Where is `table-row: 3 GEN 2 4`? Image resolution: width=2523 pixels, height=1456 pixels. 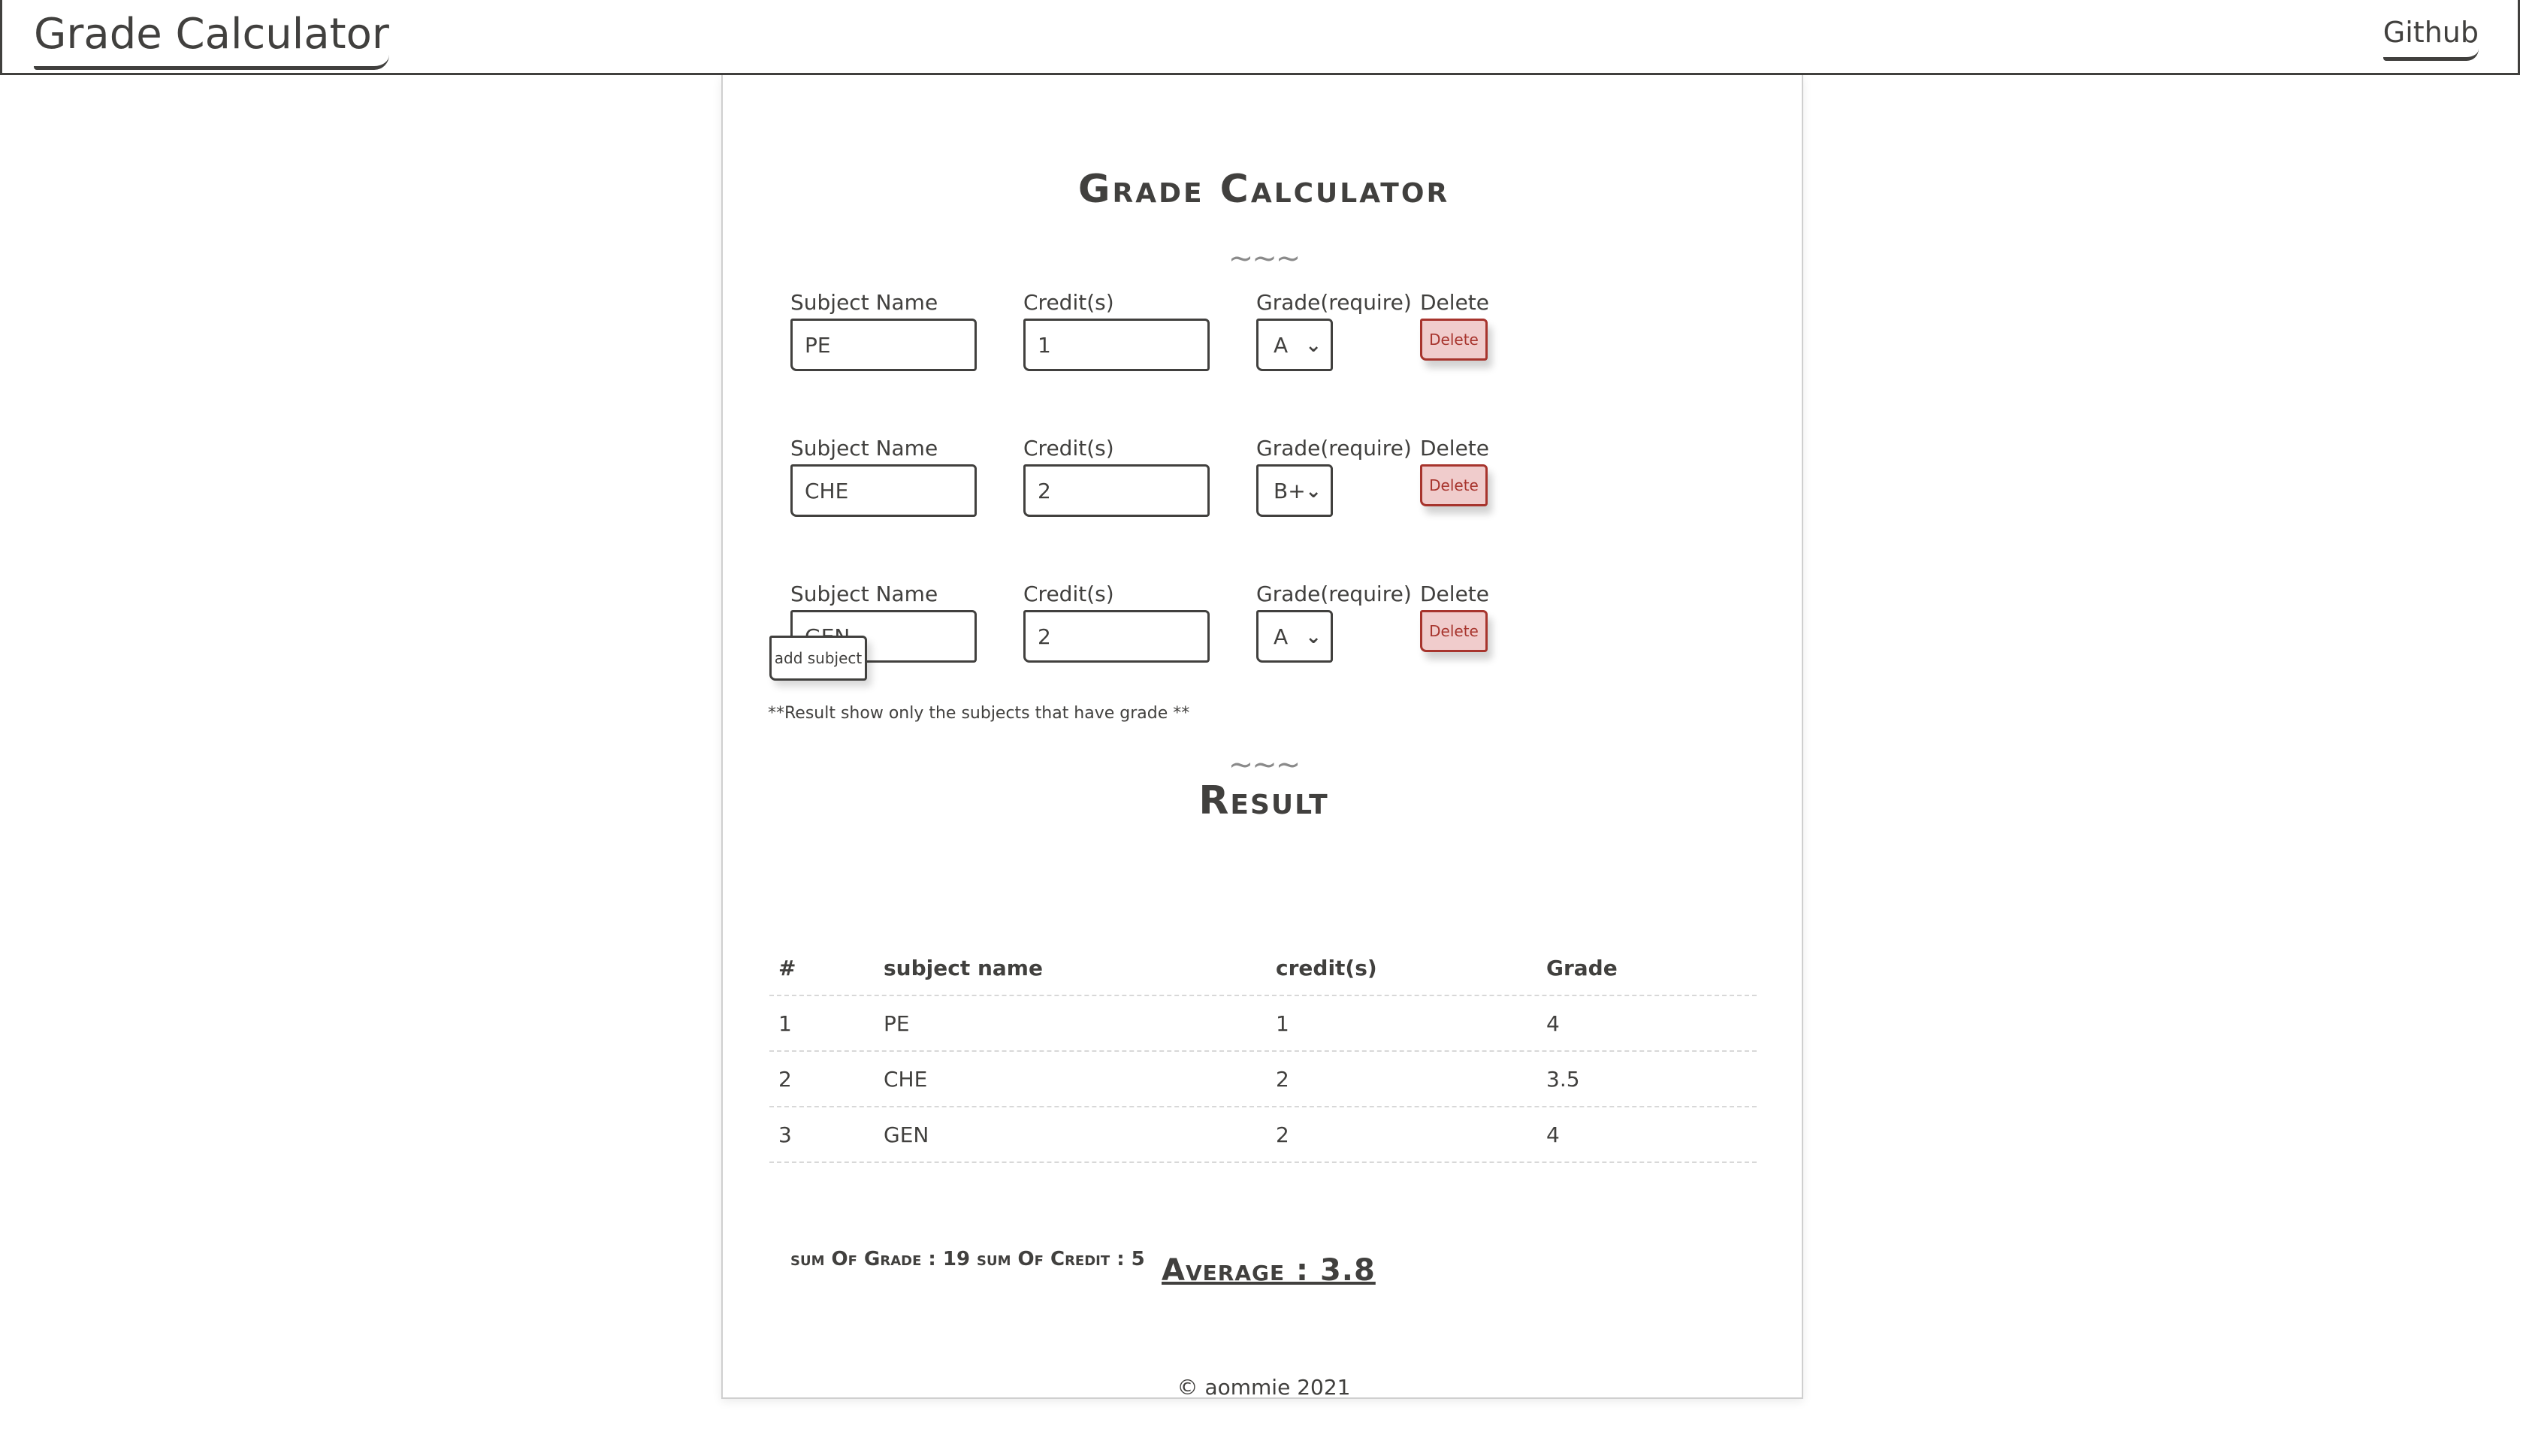 table-row: 3 GEN 2 4 is located at coordinates (1263, 1135).